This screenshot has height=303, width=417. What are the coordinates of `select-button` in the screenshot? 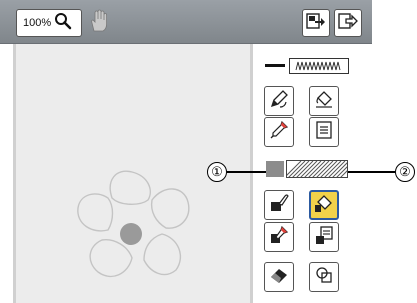 It's located at (324, 277).